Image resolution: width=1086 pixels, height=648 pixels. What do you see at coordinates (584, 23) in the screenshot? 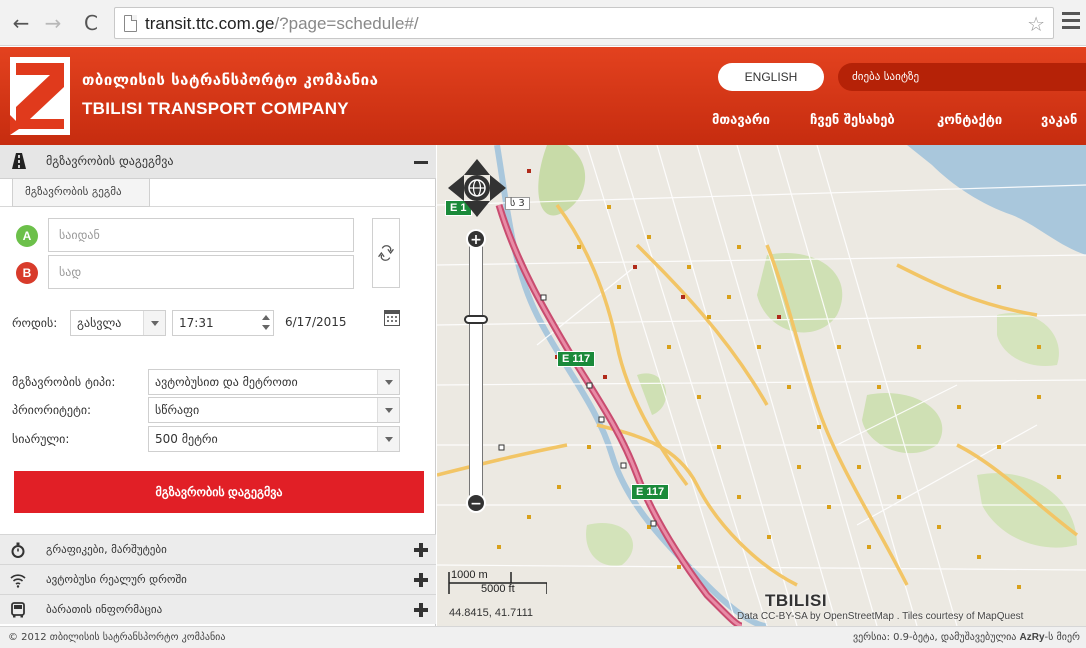
I see `address-bar: transit.ttc.com.ge/?page=schedule#/ ☆` at bounding box center [584, 23].